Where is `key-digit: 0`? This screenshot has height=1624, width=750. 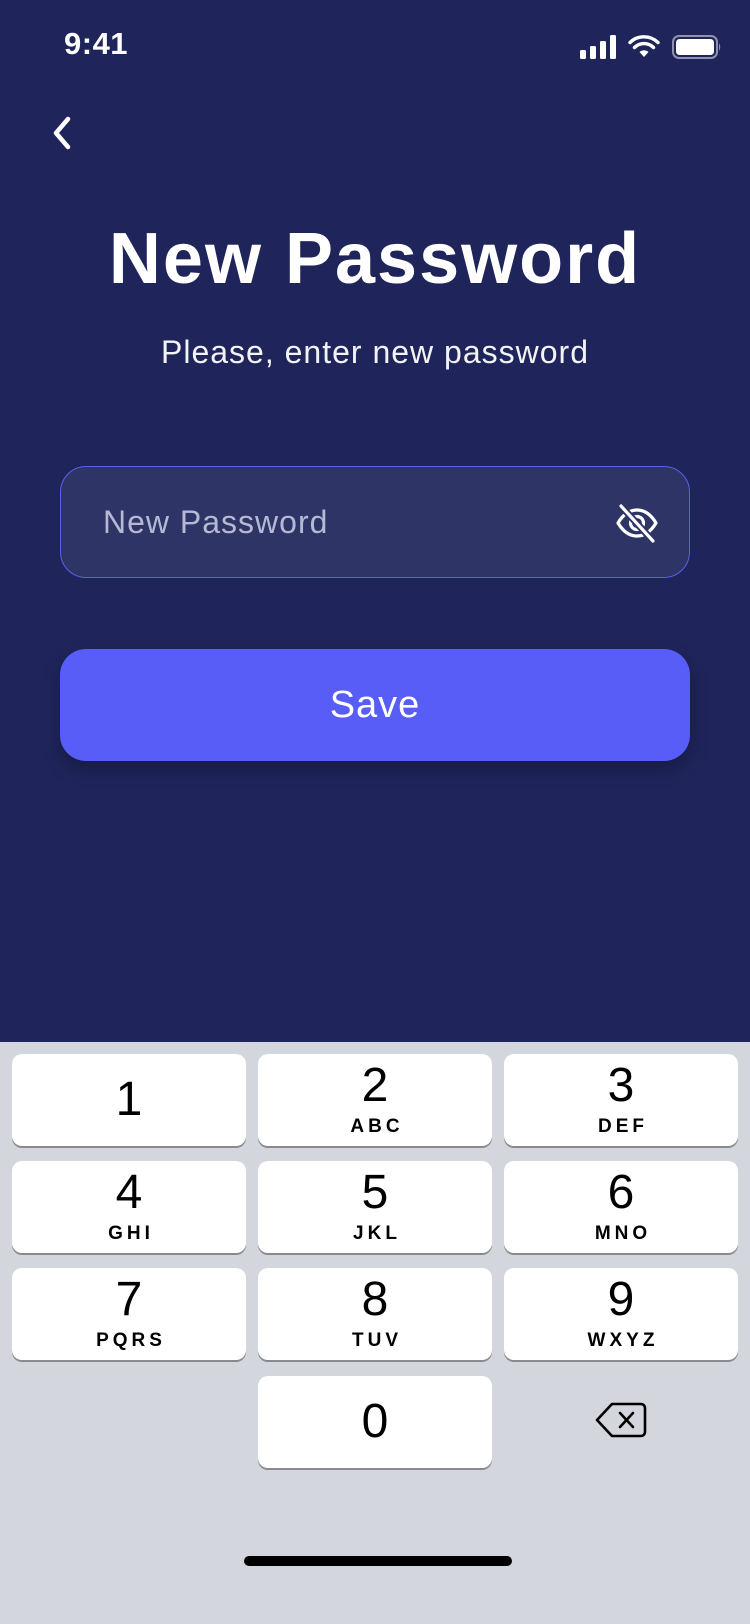
key-digit: 0 is located at coordinates (375, 1421).